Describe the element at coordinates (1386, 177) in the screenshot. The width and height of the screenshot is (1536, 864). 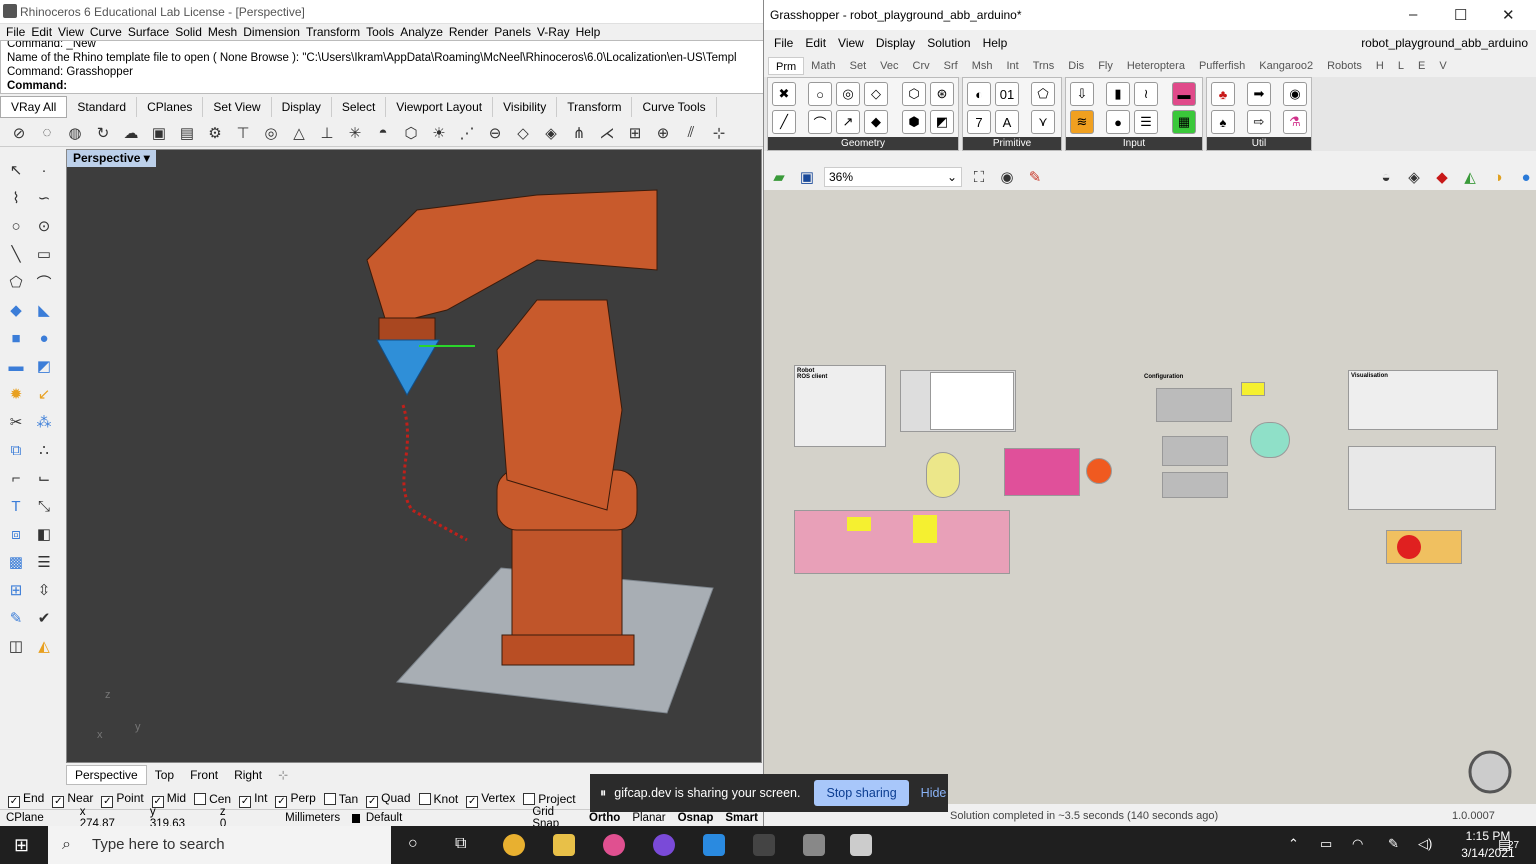
I see `preview-wireframe-icon: ◒` at that location.